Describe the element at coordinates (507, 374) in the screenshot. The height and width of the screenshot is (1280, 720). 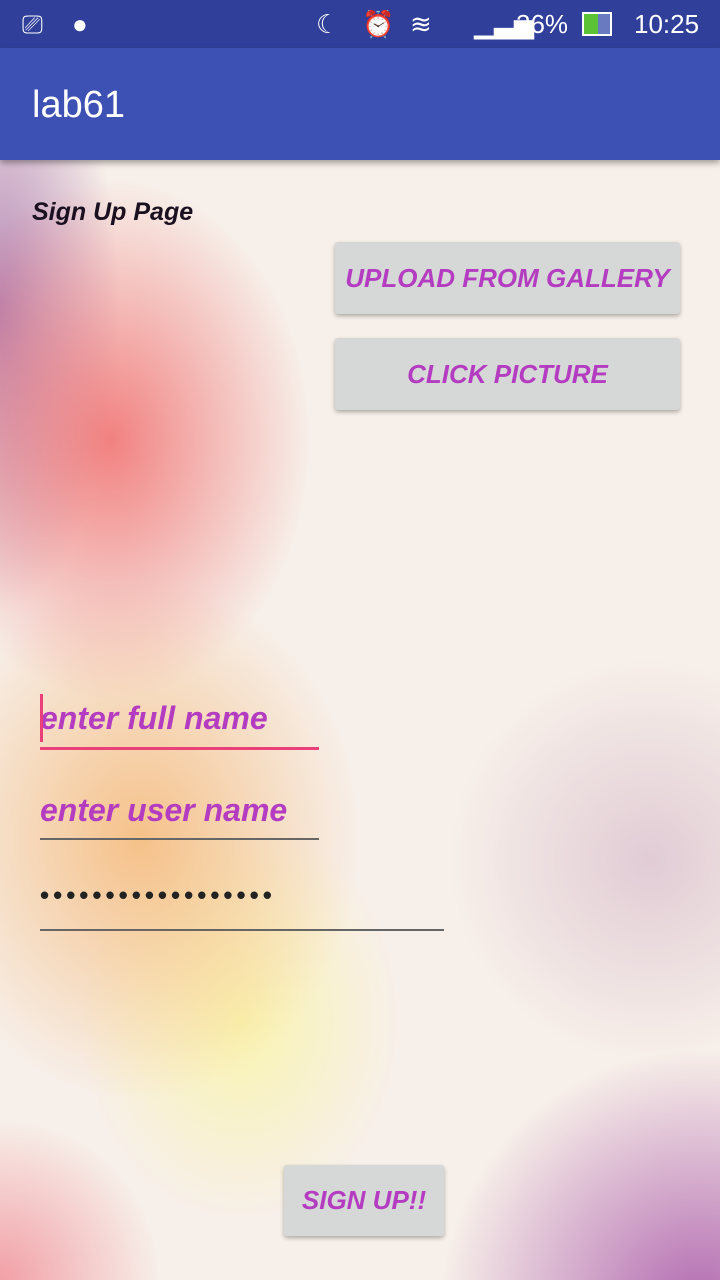
I see `click-picture-button: CLICK PICTURE` at that location.